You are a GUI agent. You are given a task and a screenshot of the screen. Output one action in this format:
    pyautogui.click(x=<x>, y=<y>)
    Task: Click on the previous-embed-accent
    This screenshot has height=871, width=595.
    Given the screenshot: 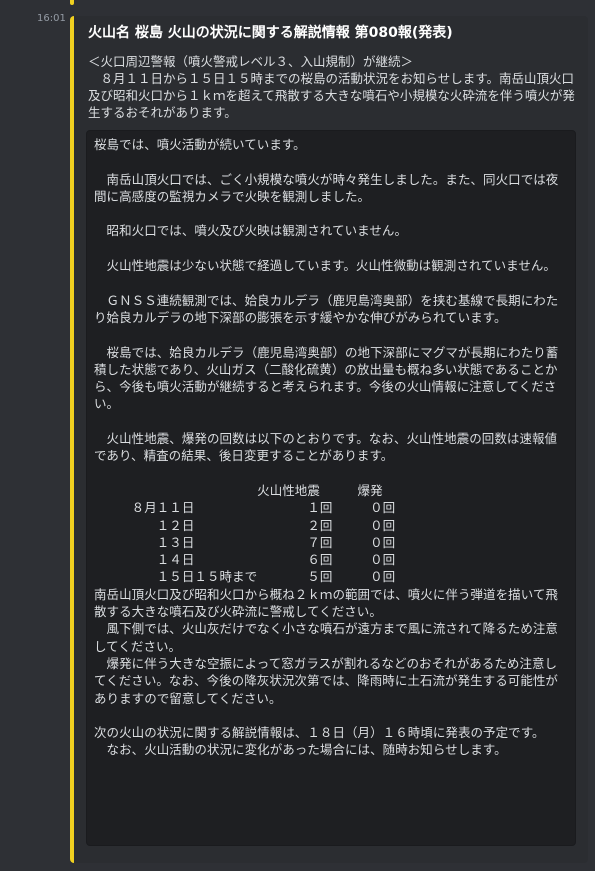 What is the action you would take?
    pyautogui.click(x=72, y=2)
    